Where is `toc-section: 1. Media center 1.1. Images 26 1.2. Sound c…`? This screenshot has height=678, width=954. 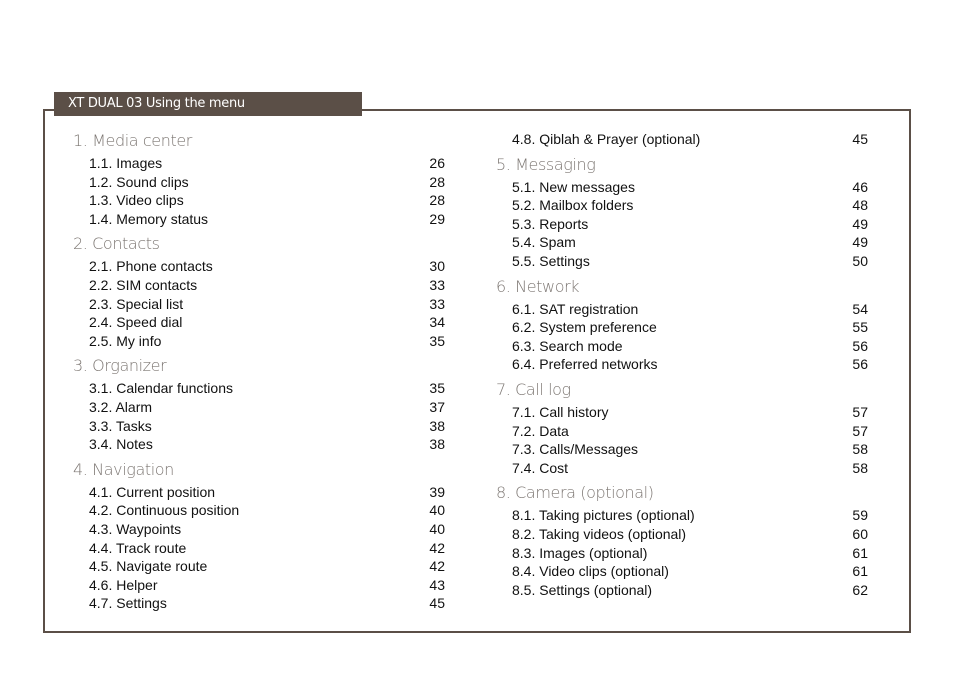 toc-section: 1. Media center 1.1. Images 26 1.2. Sound c… is located at coordinates (259, 179).